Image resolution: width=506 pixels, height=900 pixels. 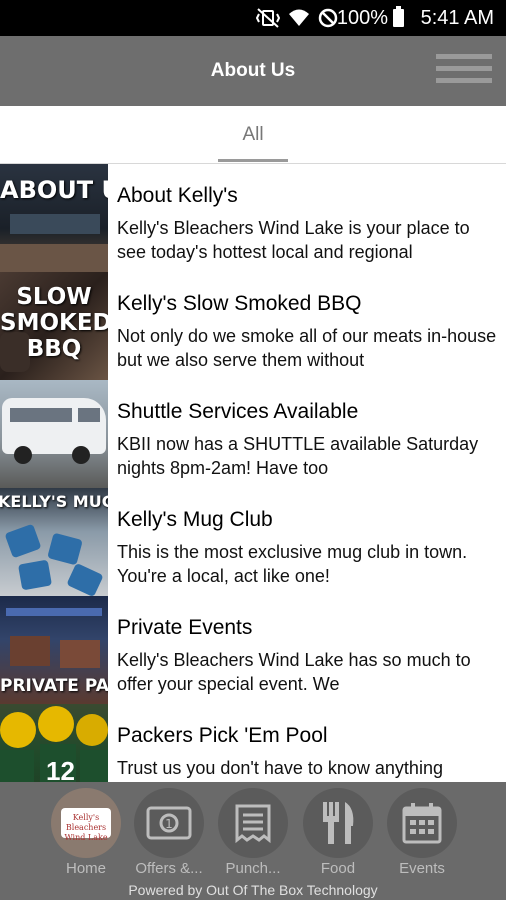 What do you see at coordinates (54, 190) in the screenshot?
I see `thumbnail-caption: ABOUT US` at bounding box center [54, 190].